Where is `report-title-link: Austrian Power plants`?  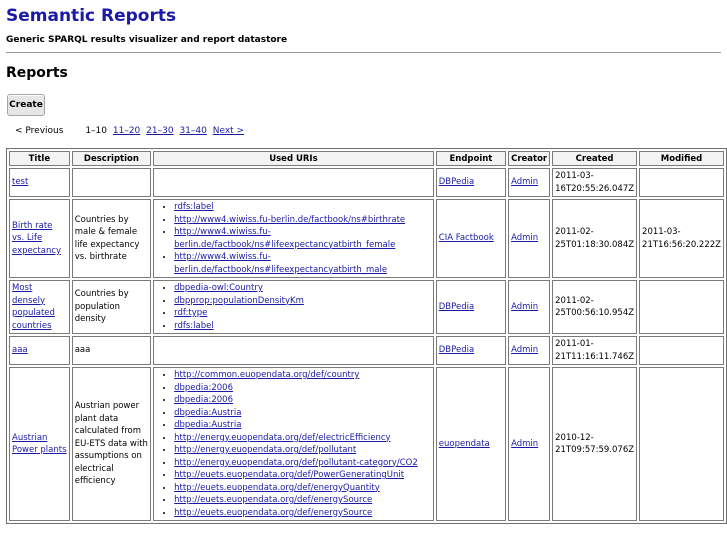 report-title-link: Austrian Power plants is located at coordinates (39, 444).